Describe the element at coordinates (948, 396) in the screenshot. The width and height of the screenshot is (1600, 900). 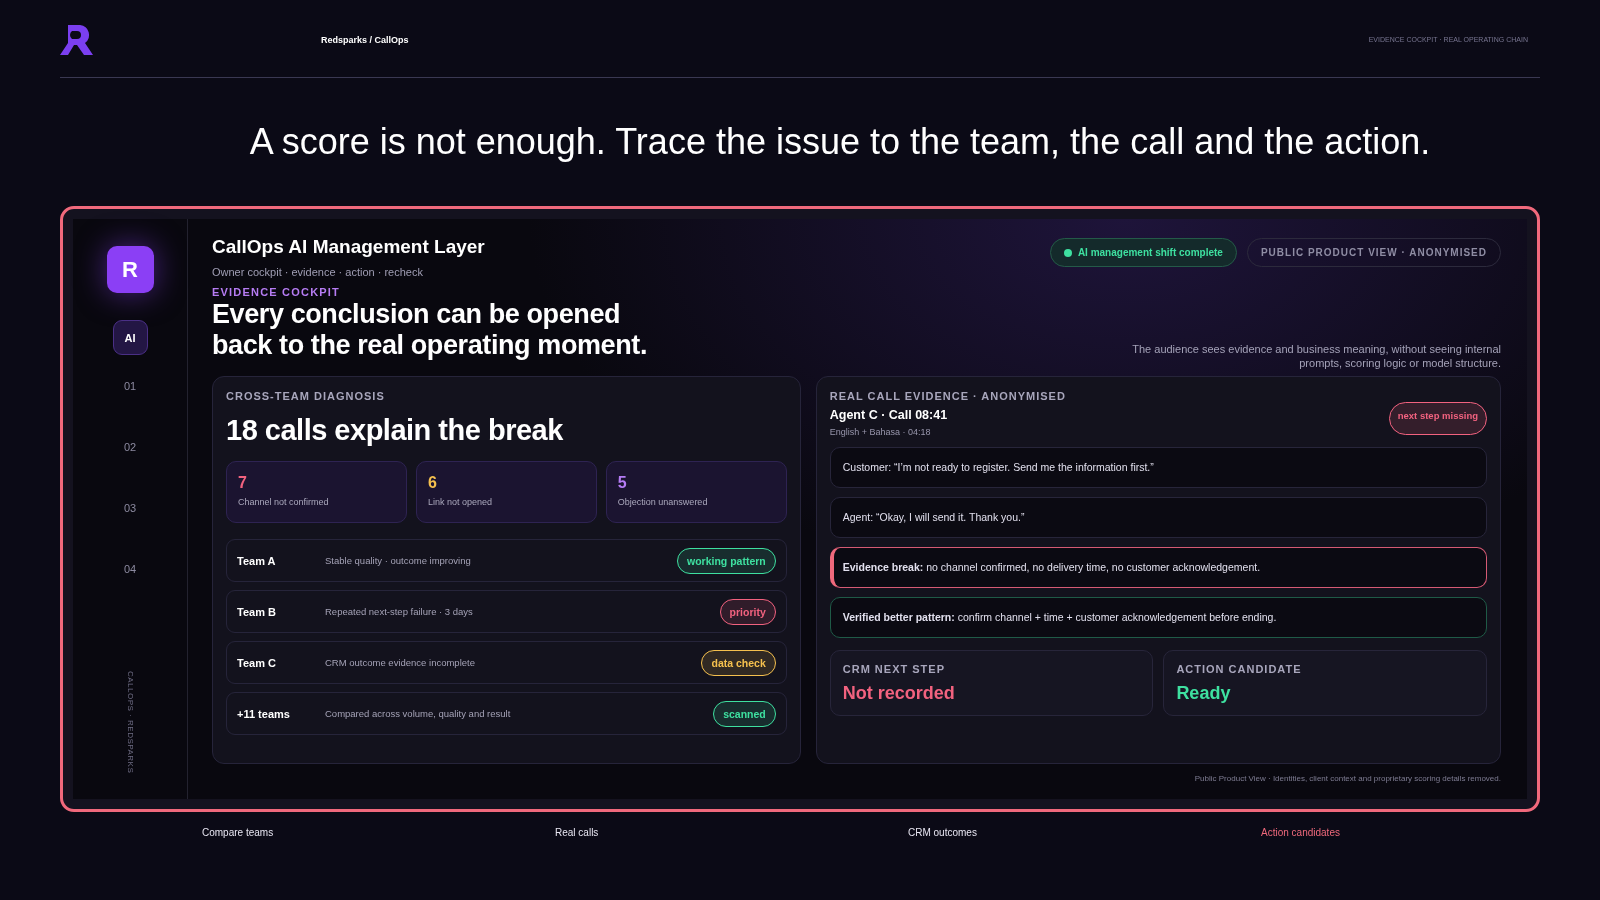
I see `panel-label: REAL CALL EVIDENCE · ANONYMISED` at that location.